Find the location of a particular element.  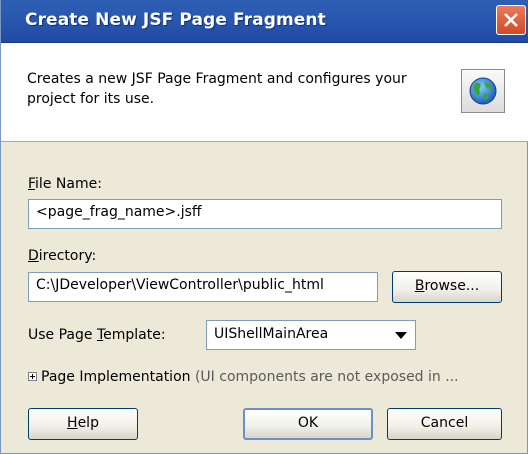

globe-icon is located at coordinates (483, 91).